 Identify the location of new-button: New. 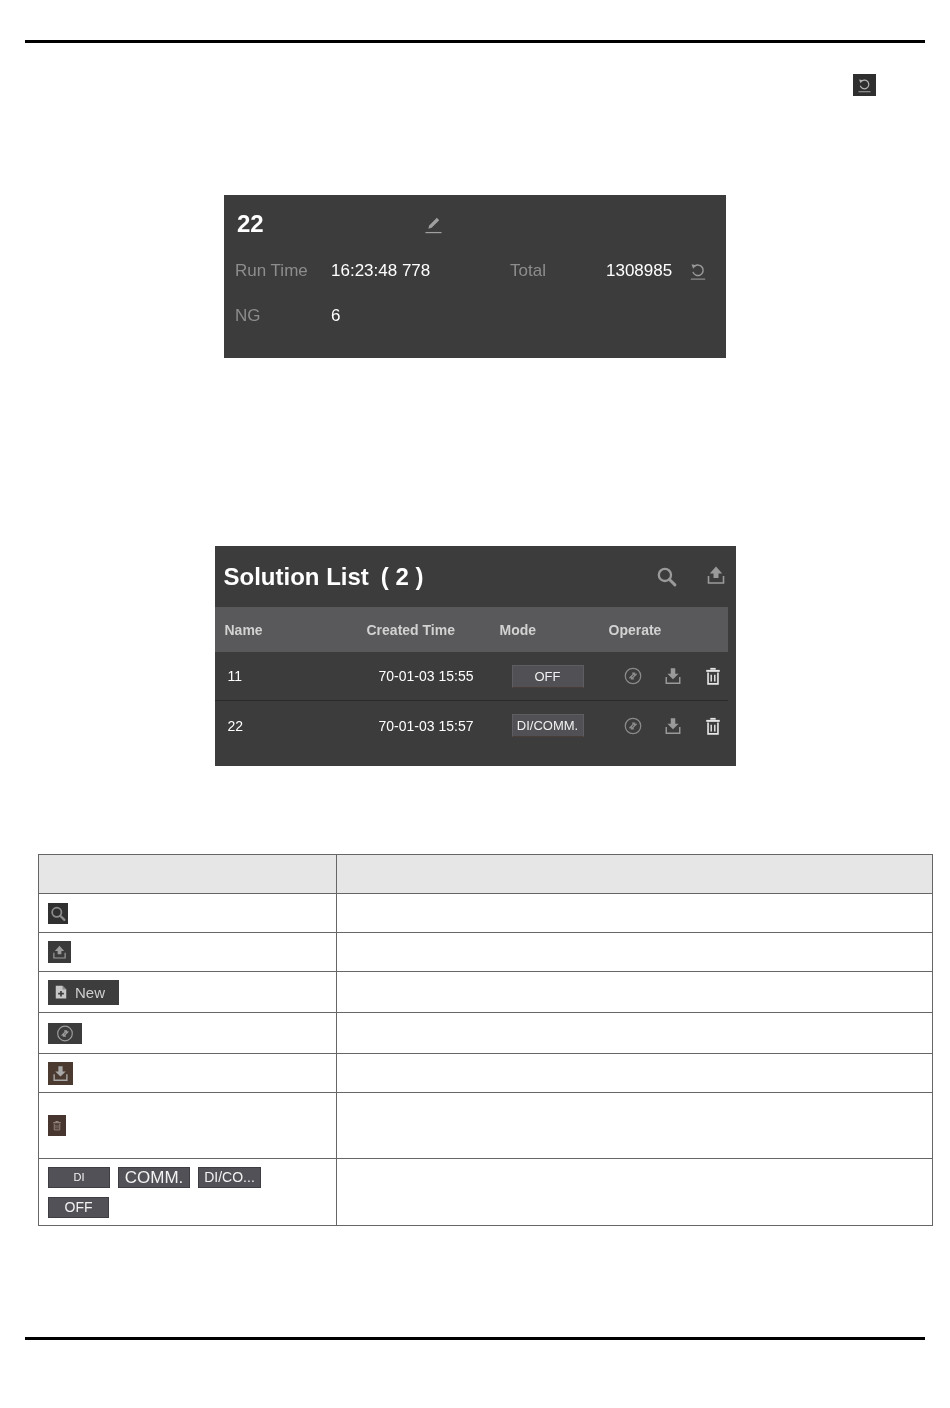
(83, 992).